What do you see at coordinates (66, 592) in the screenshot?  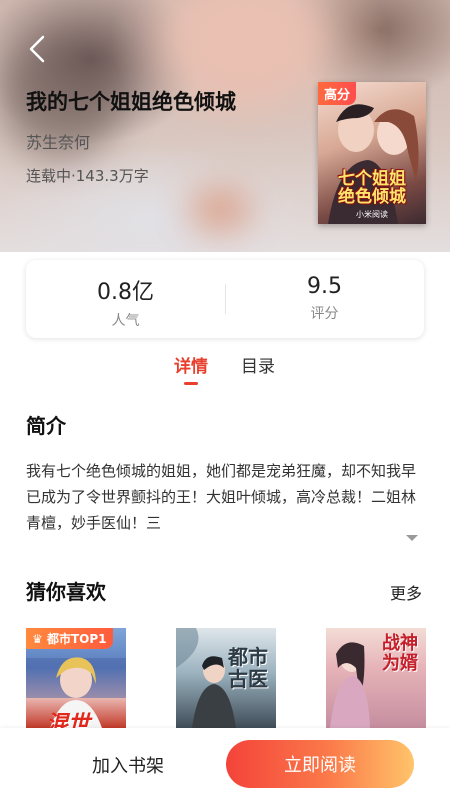 I see `recommend-heading: 猜你喜欢` at bounding box center [66, 592].